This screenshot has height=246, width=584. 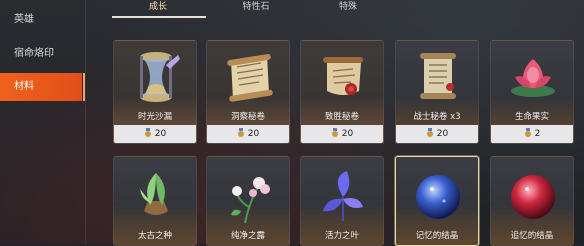 I want to click on sidebar-item-label: 英雄, so click(x=24, y=19).